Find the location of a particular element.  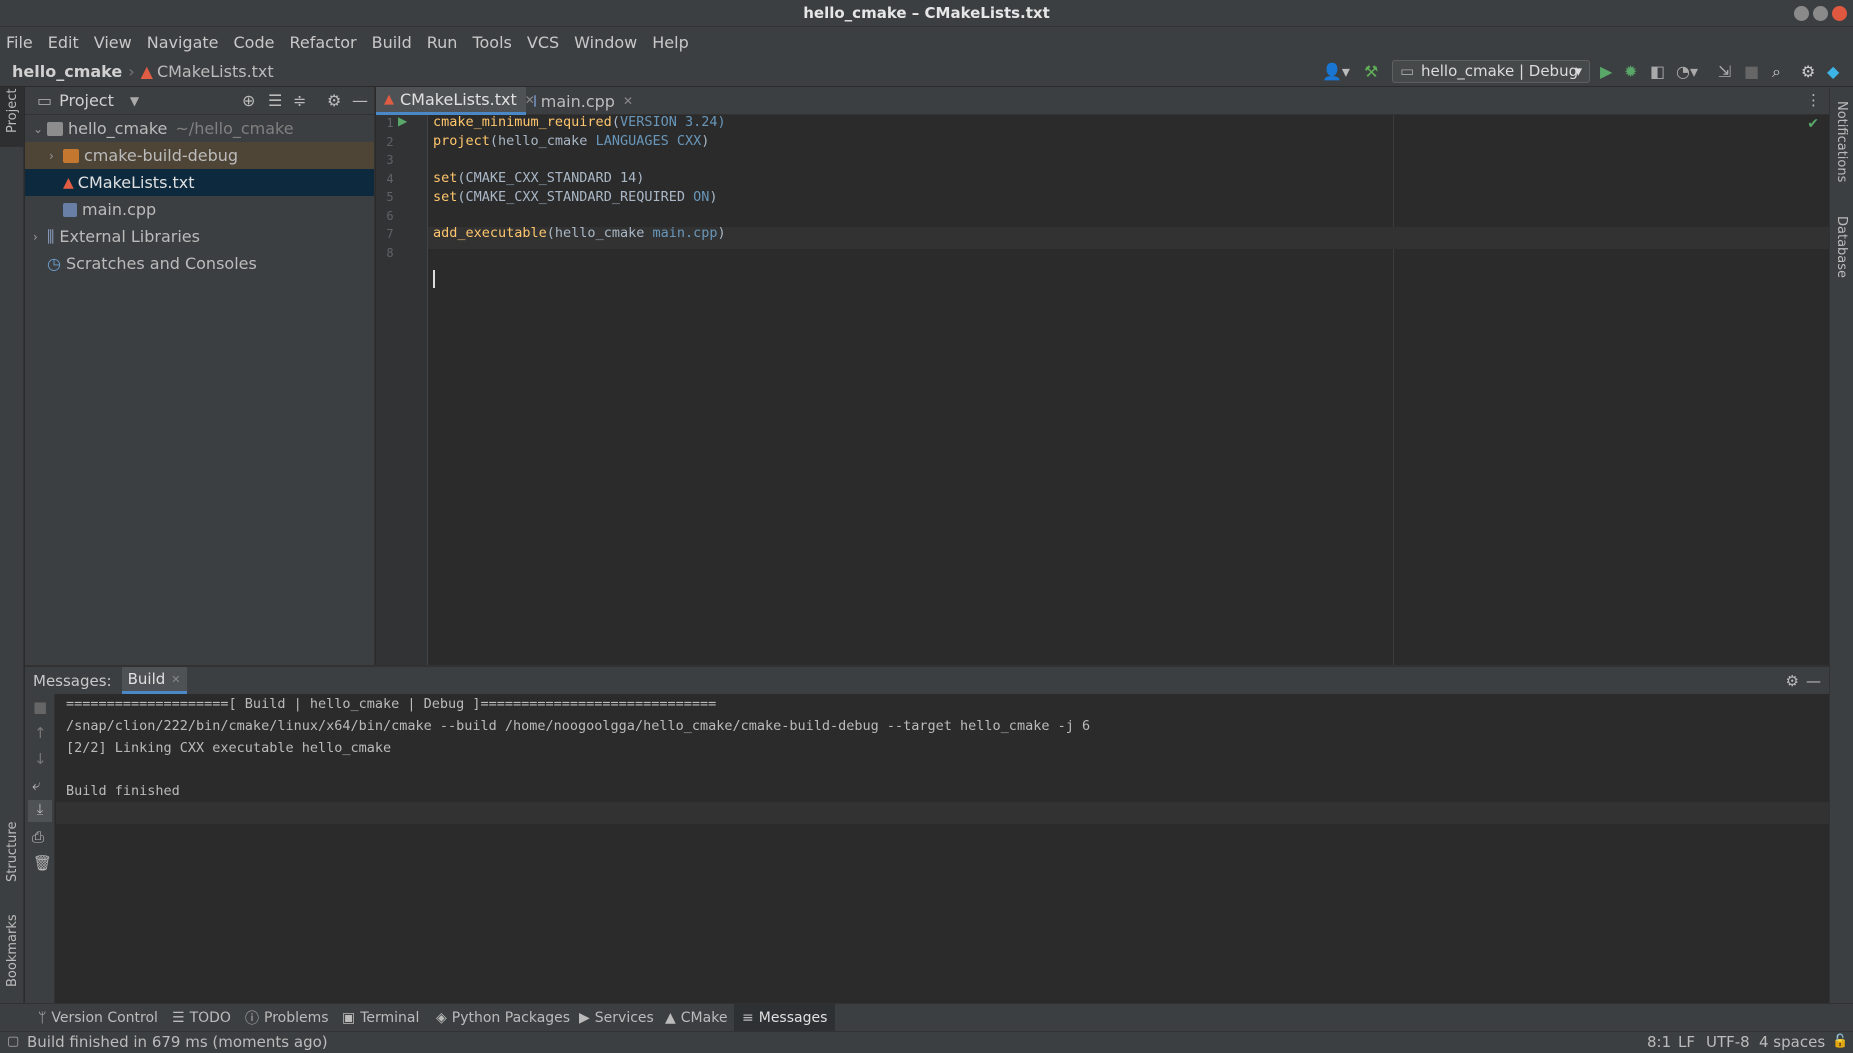

tool-label: CMake is located at coordinates (704, 1018).